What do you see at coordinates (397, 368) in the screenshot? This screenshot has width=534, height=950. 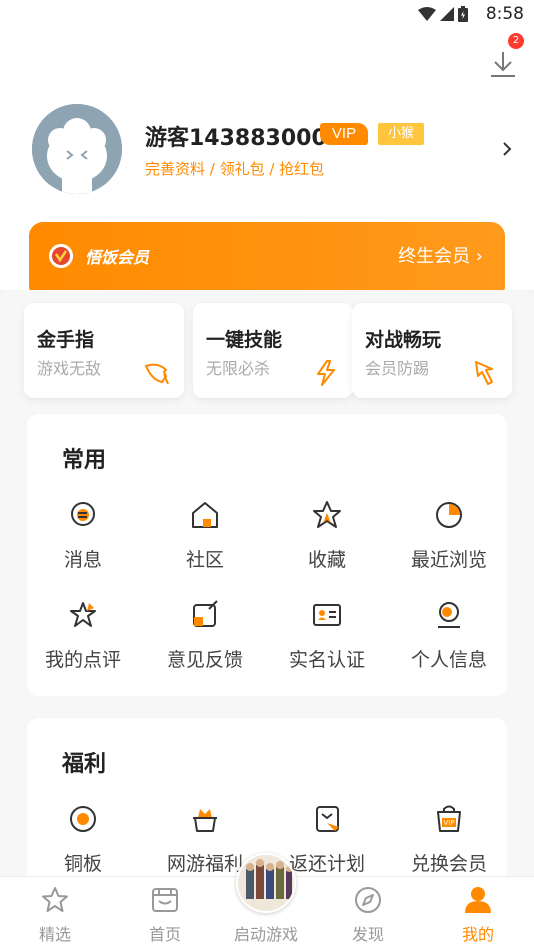 I see `feature-subtitle: 会员防踢` at bounding box center [397, 368].